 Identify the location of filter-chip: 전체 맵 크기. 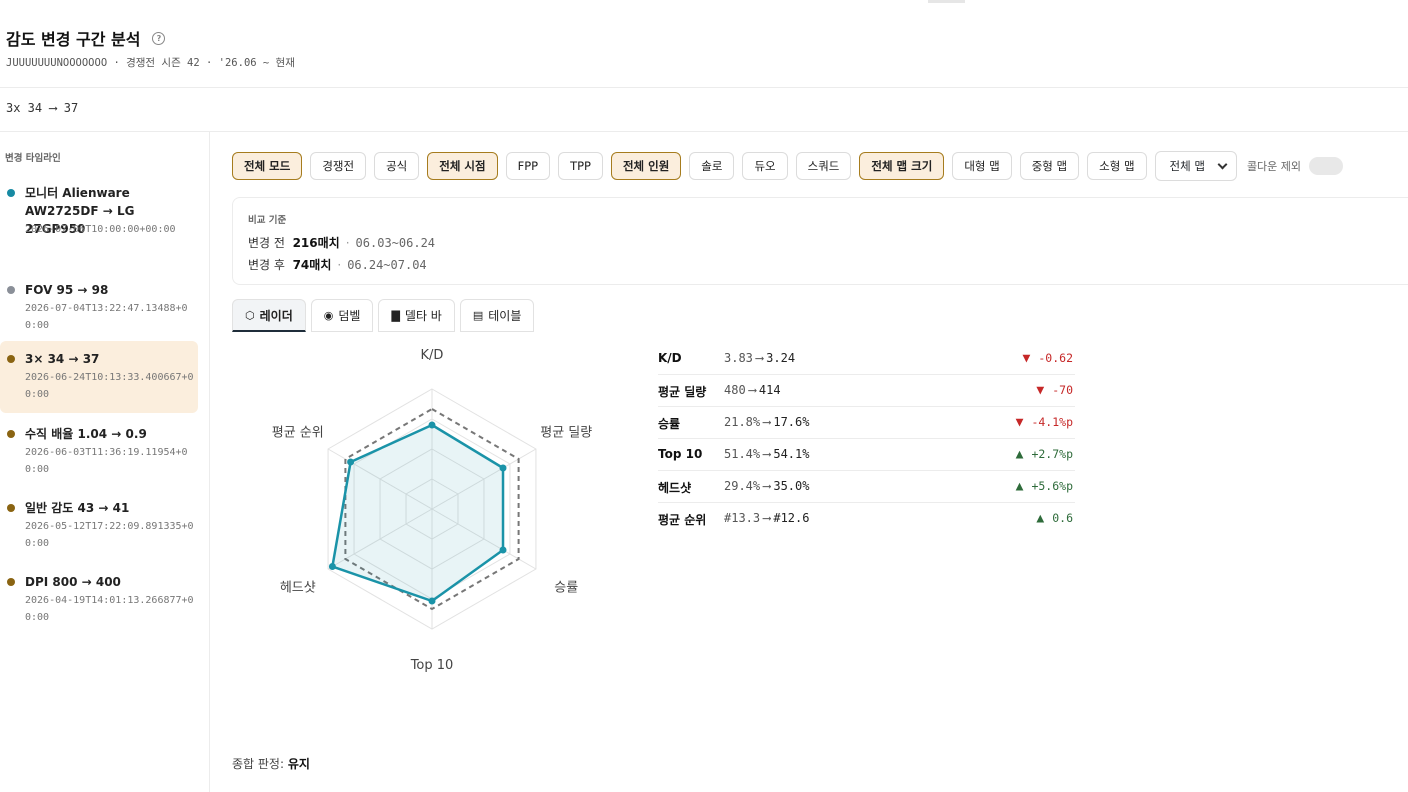
(902, 166).